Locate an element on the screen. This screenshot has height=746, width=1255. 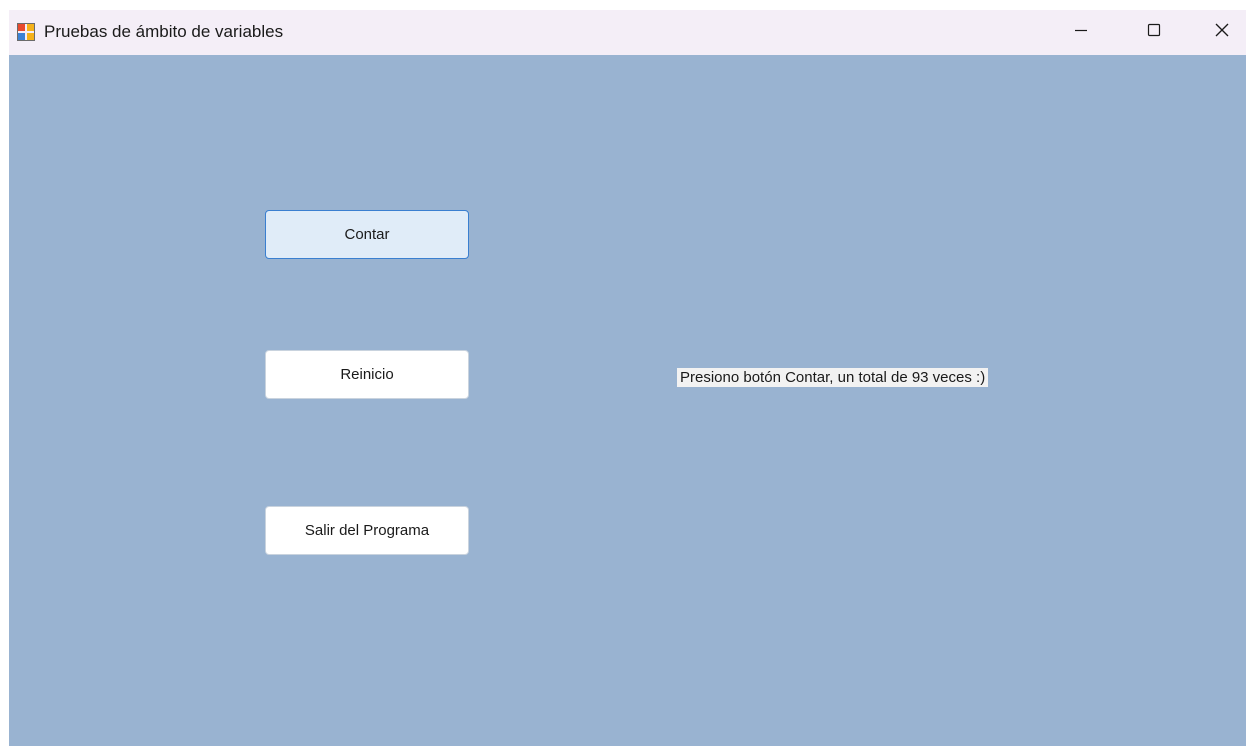
window-title: Pruebas de ámbito de variables is located at coordinates (164, 31).